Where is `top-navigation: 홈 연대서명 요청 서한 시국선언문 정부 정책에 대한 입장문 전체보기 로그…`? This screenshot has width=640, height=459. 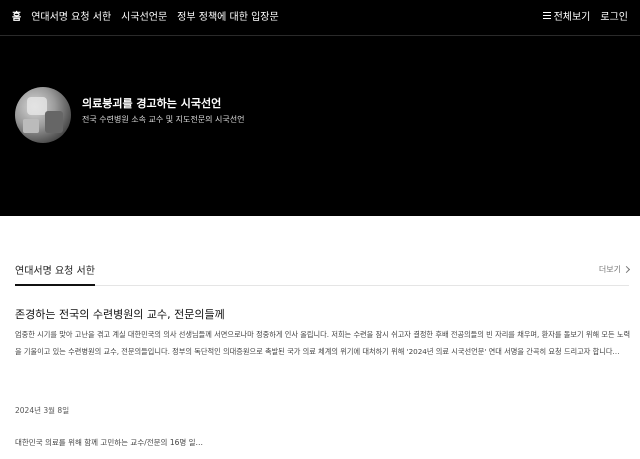
top-navigation: 홈 연대서명 요청 서한 시국선언문 정부 정책에 대한 입장문 전체보기 로그… is located at coordinates (320, 18).